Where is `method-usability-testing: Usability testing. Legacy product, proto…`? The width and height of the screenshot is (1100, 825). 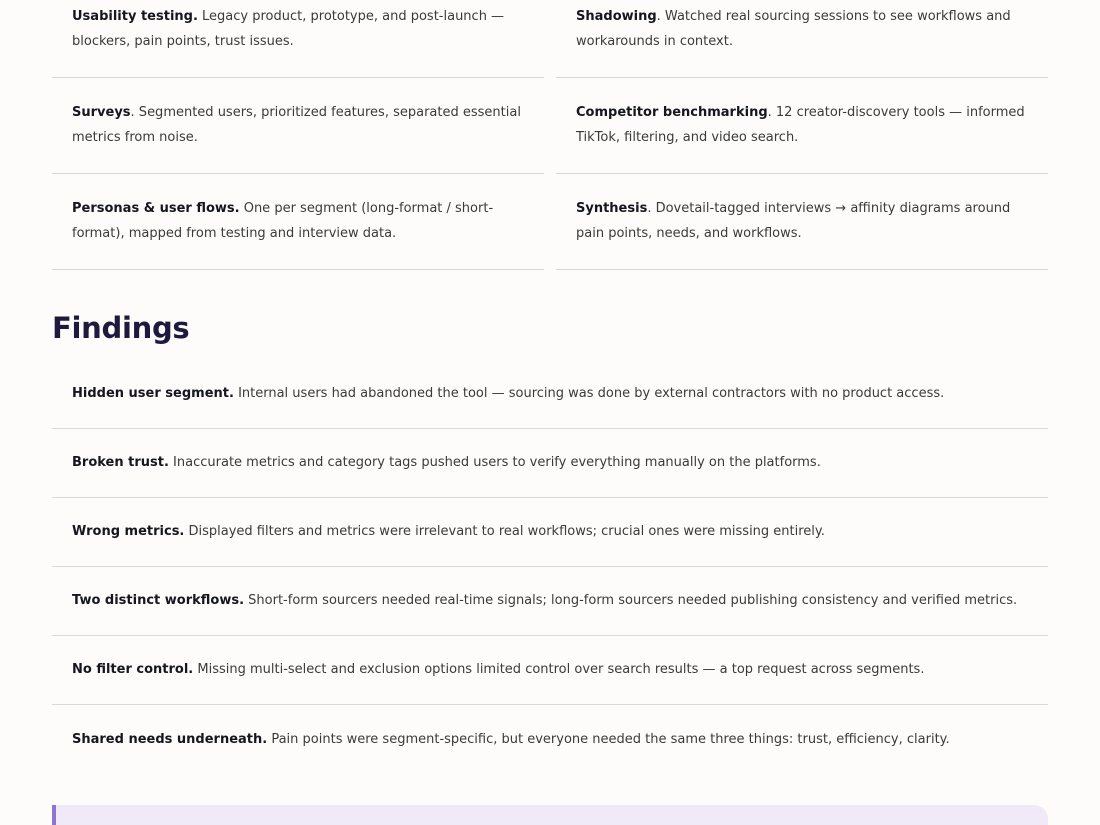 method-usability-testing: Usability testing. Legacy product, proto… is located at coordinates (298, 39).